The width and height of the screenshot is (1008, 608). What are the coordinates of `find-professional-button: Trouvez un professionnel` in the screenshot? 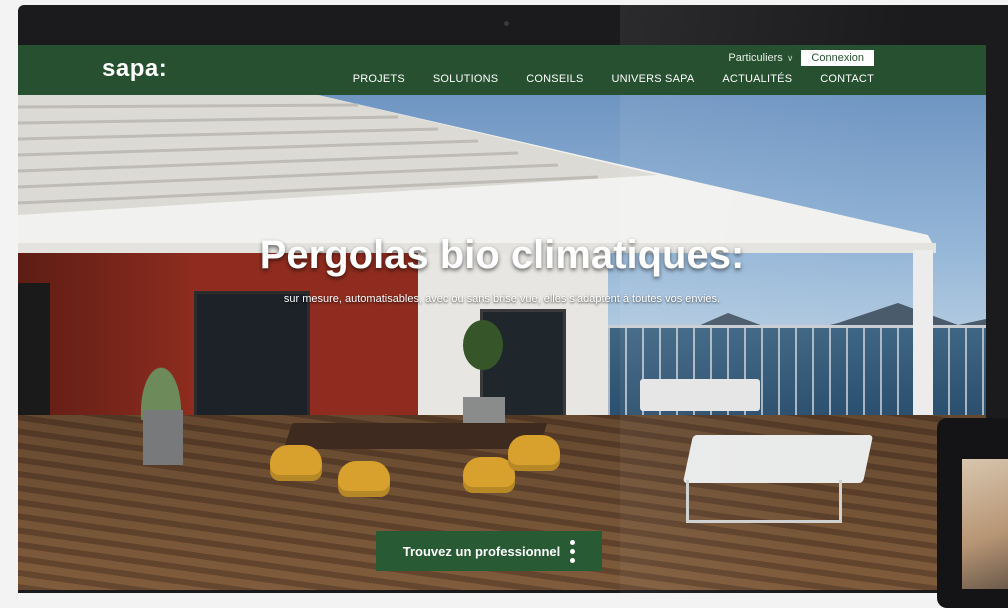 It's located at (489, 551).